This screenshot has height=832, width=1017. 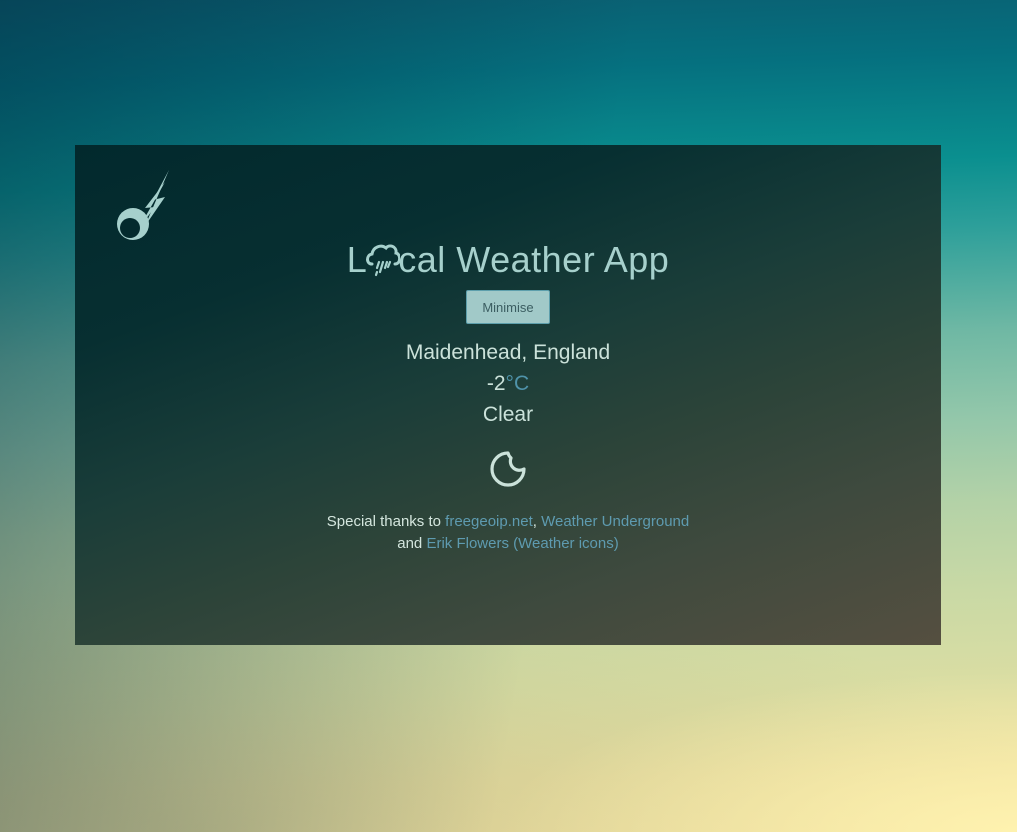 I want to click on link-erik-flowers: Erik Flowers (Weather icons), so click(x=522, y=543).